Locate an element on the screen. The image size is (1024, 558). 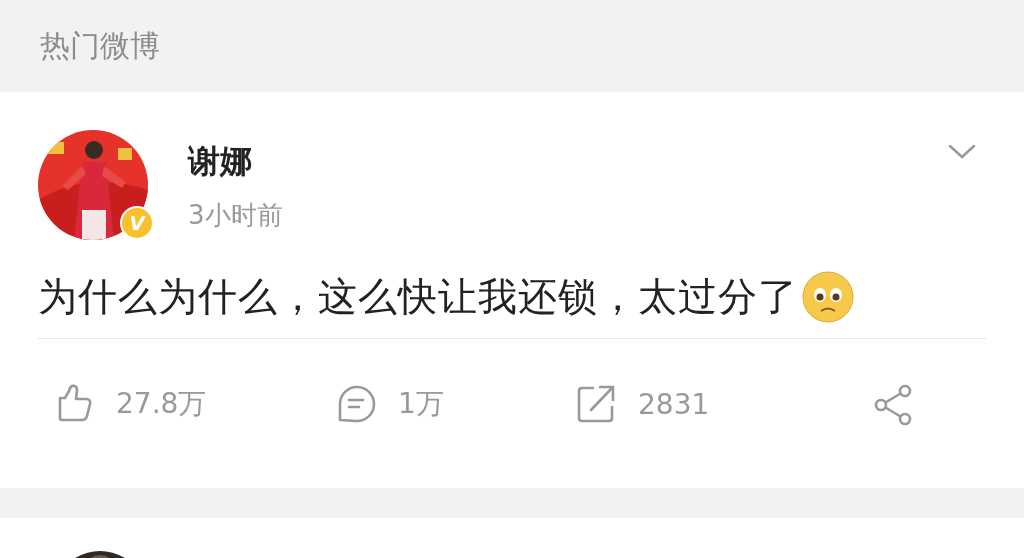
post-time: 3小时前 is located at coordinates (236, 215).